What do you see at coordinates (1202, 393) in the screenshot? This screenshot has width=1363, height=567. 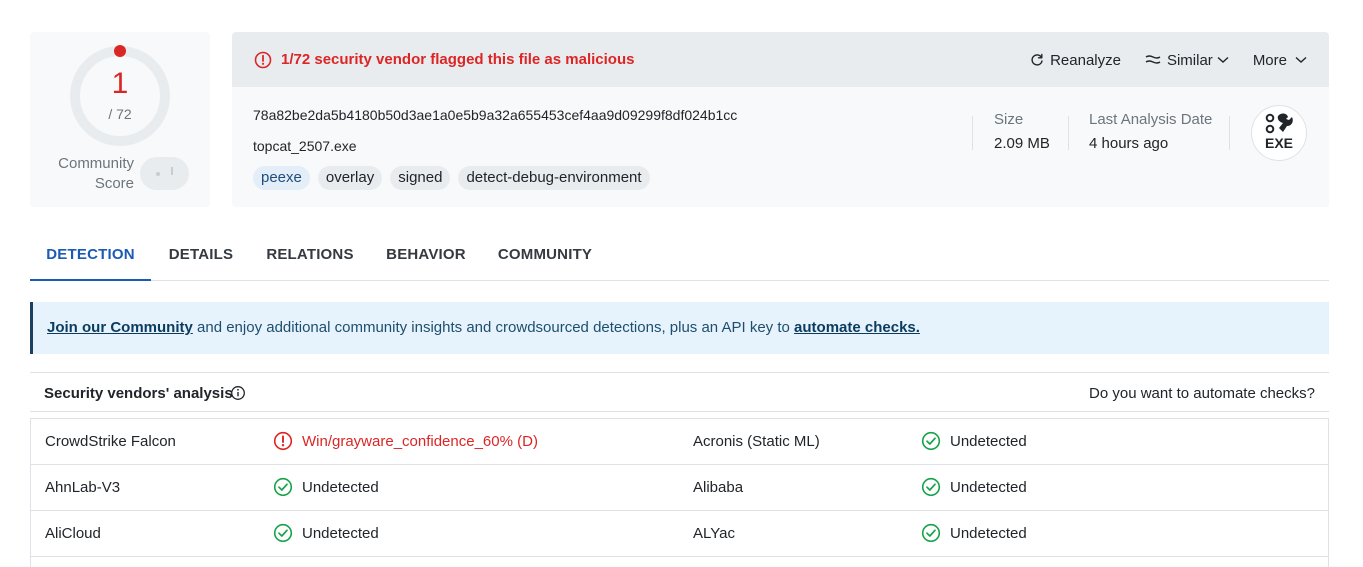 I see `automate-checks-prompt: Do you want to automate checks?` at bounding box center [1202, 393].